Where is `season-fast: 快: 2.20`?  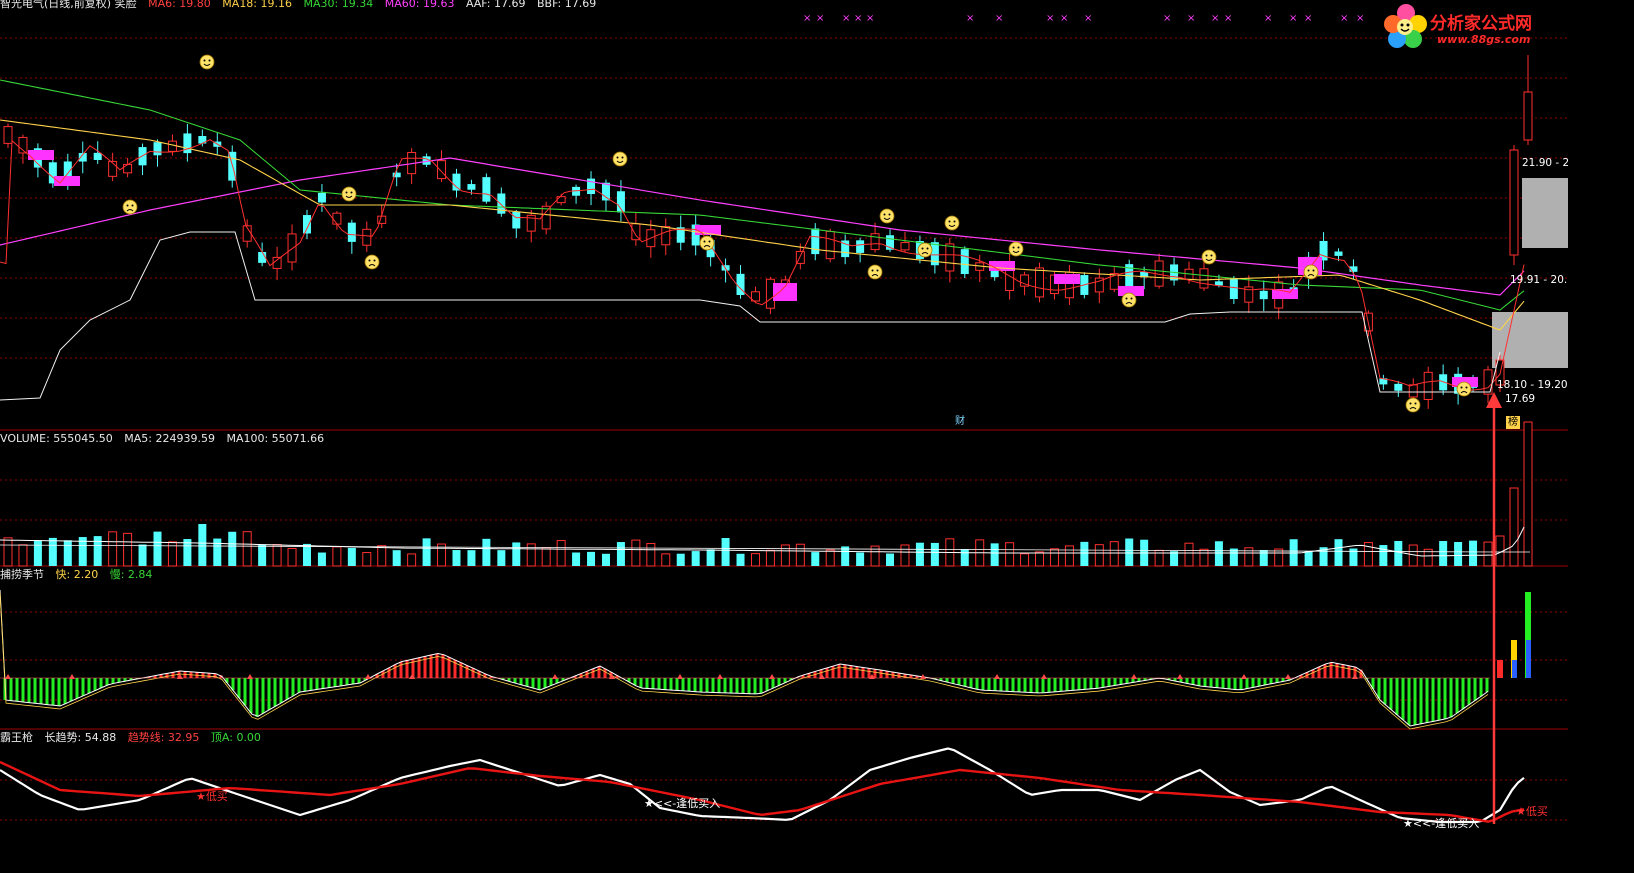 season-fast: 快: 2.20 is located at coordinates (77, 574).